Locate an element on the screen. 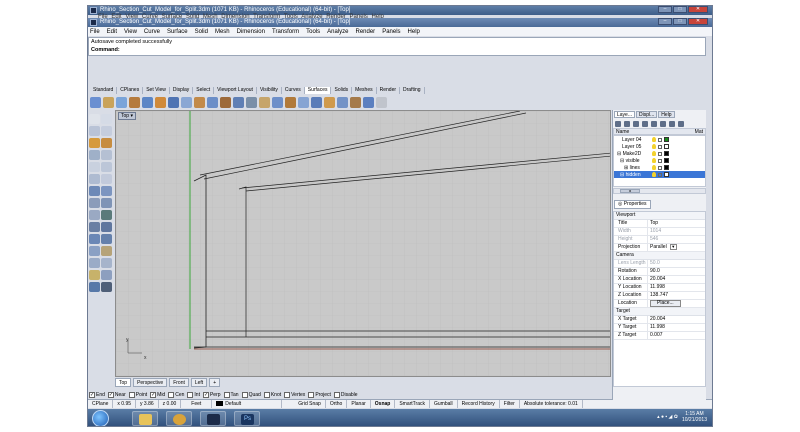 Image resolution: width=800 pixels, height=432 pixels. scale-icon is located at coordinates (106, 263).